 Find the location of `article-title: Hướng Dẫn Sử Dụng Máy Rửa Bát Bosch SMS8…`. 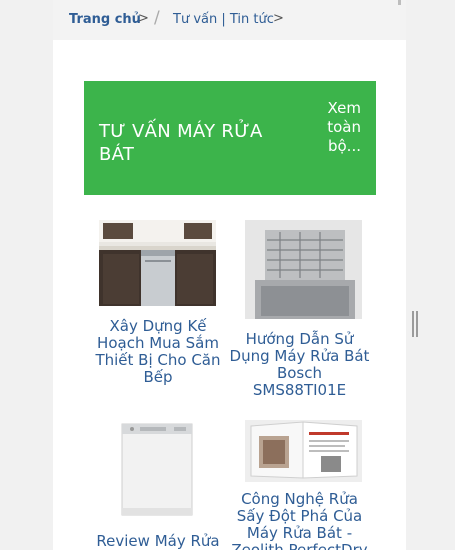

article-title: Hướng Dẫn Sử Dụng Máy Rửa Bát Bosch SMS8… is located at coordinates (299, 365).